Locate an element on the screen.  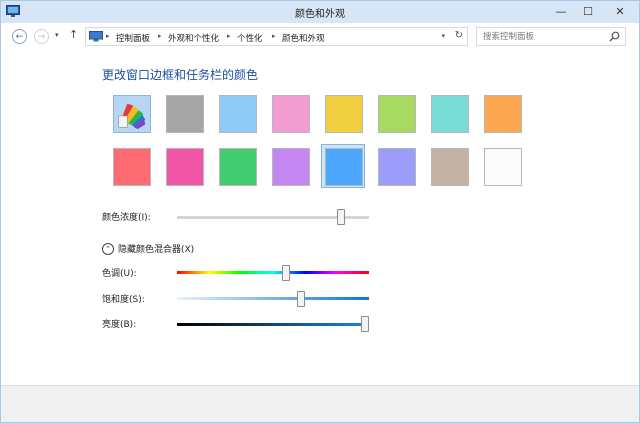
hue-label: 色调(U): is located at coordinates (119, 274).